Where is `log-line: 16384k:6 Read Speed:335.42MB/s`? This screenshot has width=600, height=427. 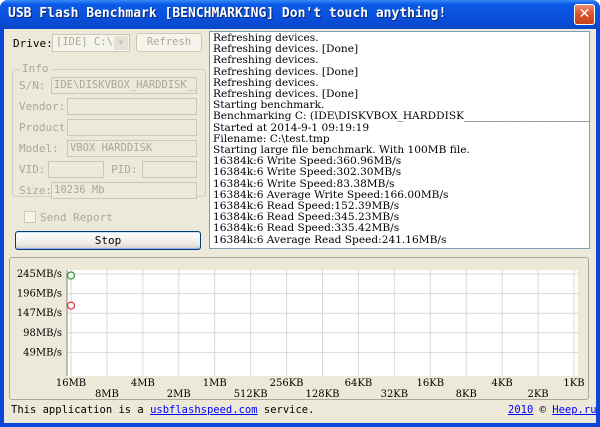
log-line: 16384k:6 Read Speed:335.42MB/s is located at coordinates (306, 228).